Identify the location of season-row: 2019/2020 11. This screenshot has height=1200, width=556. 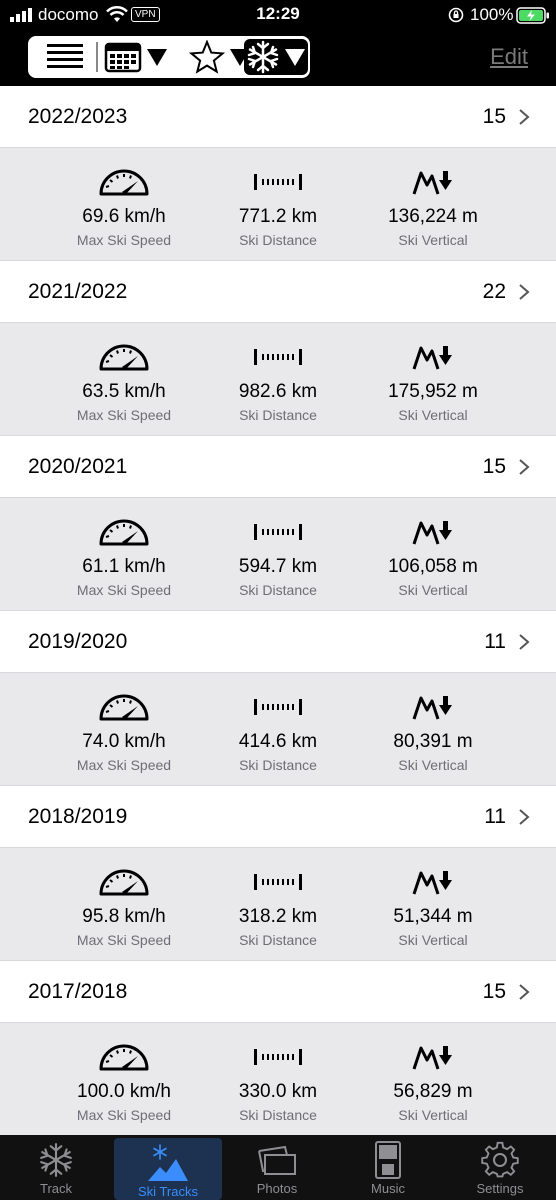
(278, 642).